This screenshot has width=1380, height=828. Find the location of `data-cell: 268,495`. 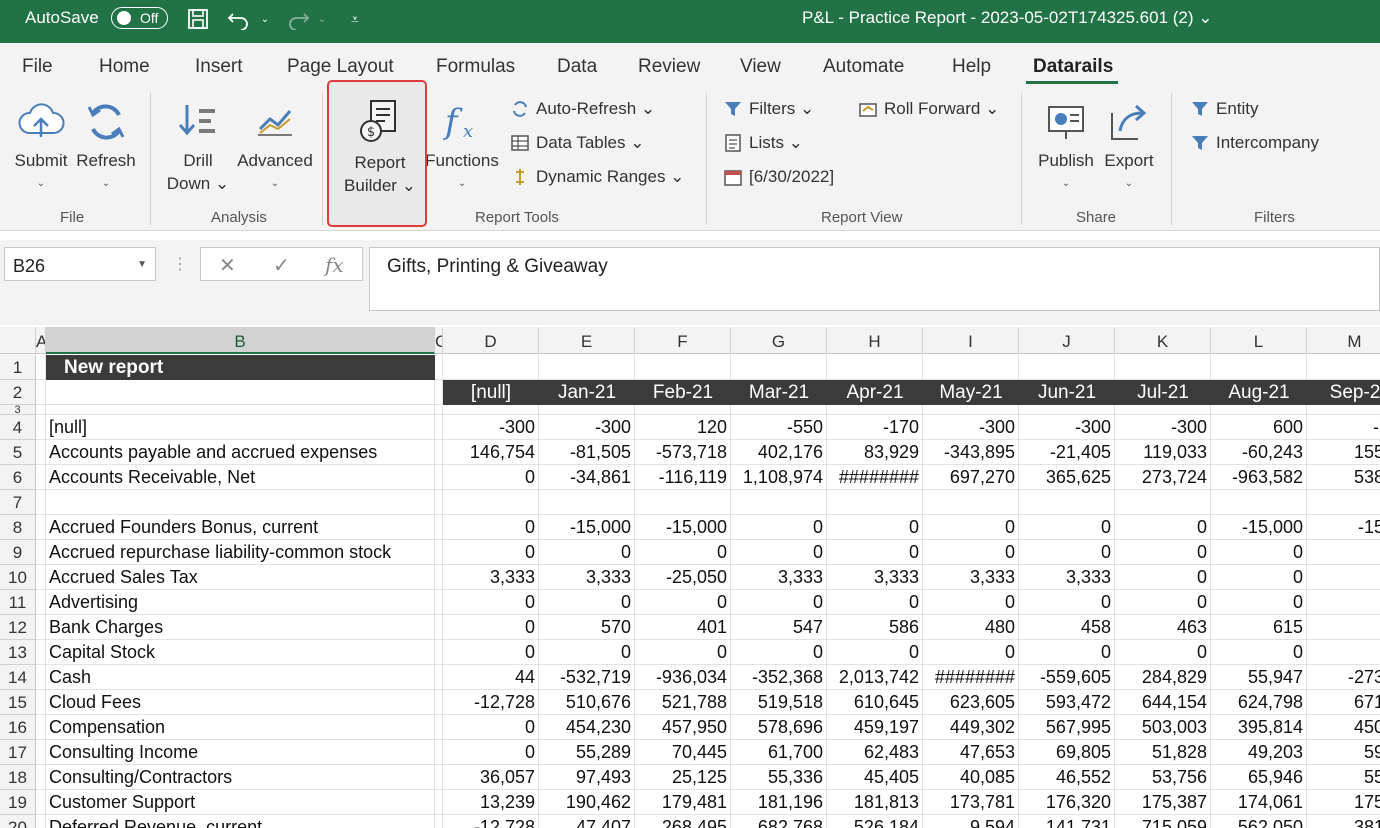

data-cell: 268,495 is located at coordinates (681, 821).